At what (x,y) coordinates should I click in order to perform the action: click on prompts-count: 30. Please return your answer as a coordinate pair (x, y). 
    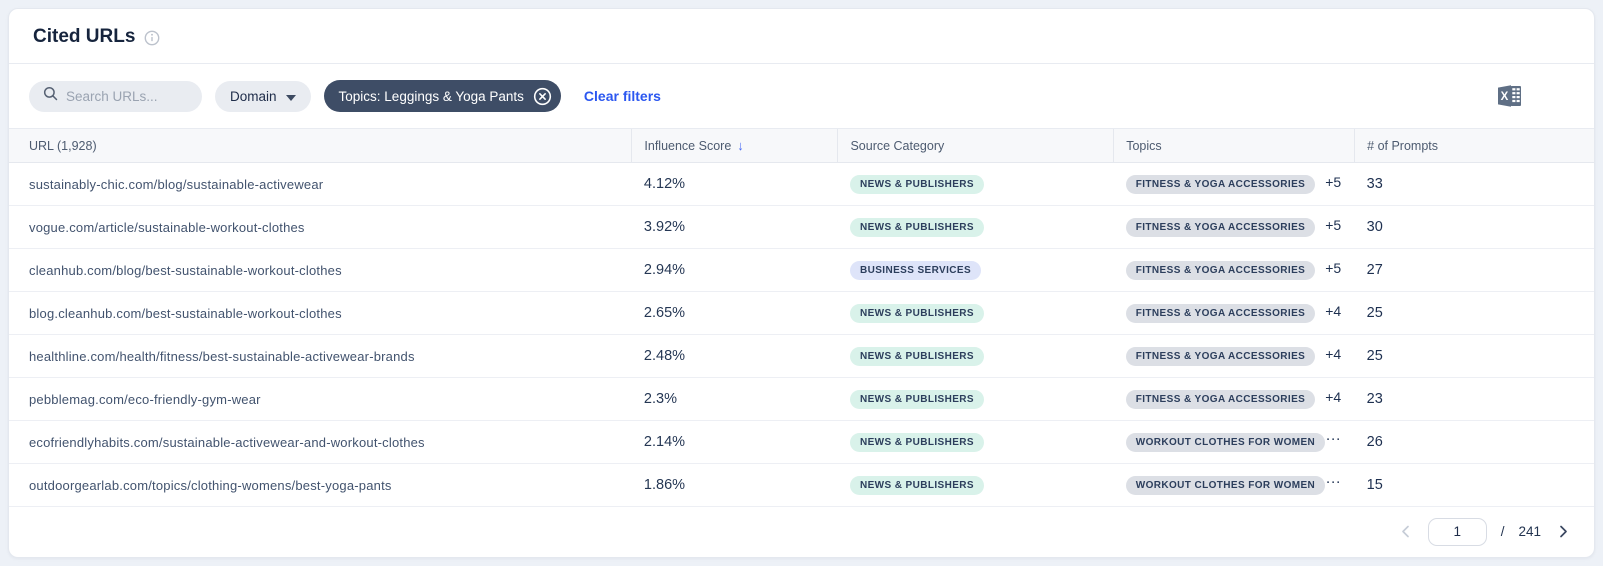
    Looking at the image, I should click on (1474, 227).